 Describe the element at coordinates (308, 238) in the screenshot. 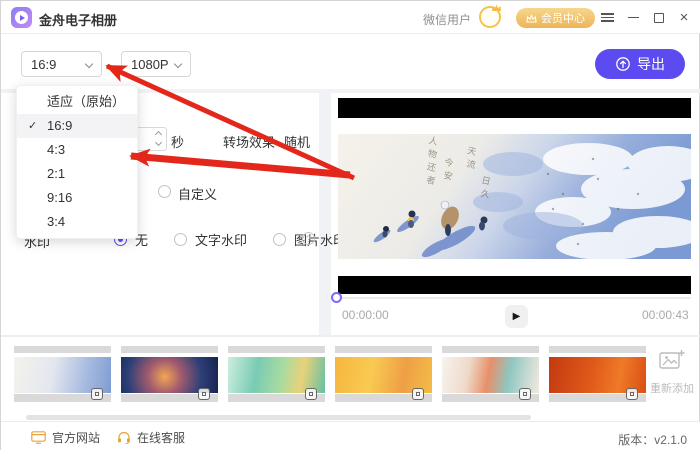

I see `help-icon: ?` at that location.